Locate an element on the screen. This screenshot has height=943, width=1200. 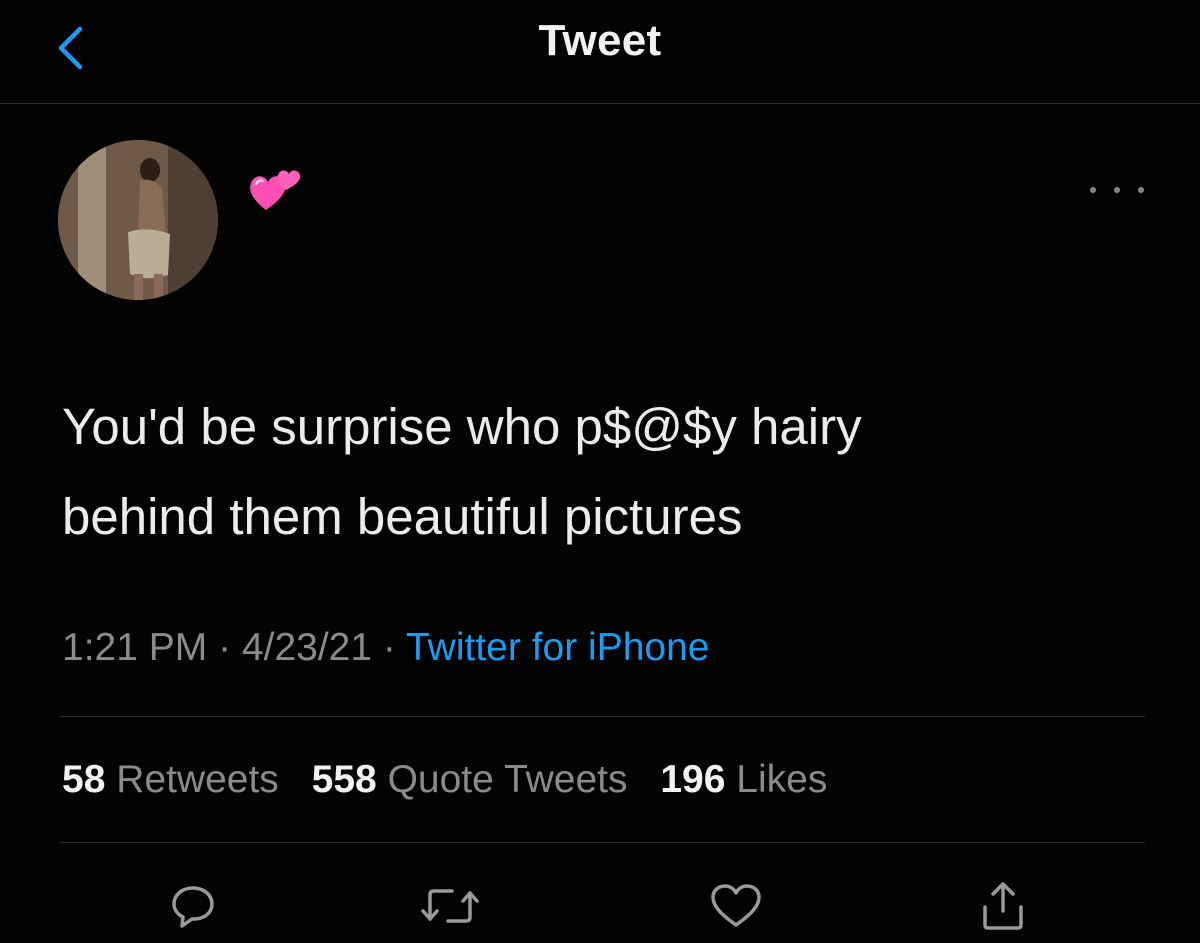
tweet-source-link: Twitter for iPhone is located at coordinates (557, 647).